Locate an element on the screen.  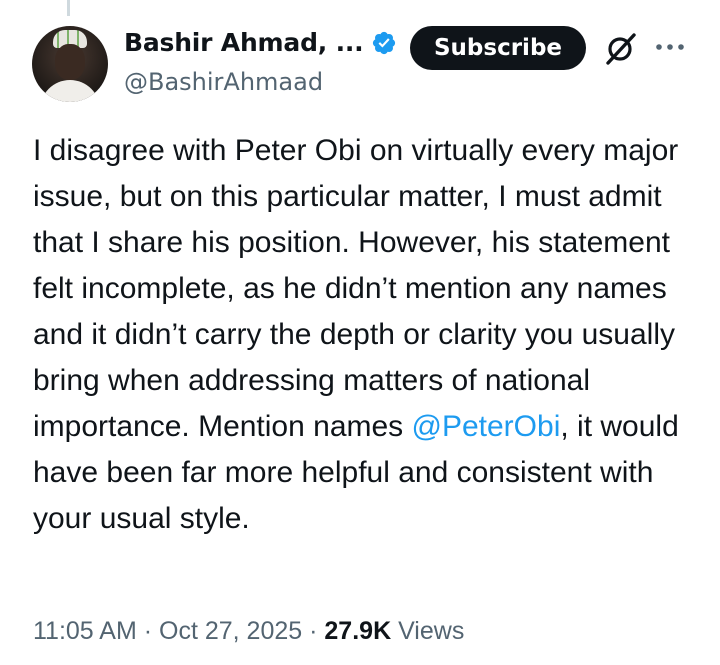
views-count: 27.9K is located at coordinates (358, 631).